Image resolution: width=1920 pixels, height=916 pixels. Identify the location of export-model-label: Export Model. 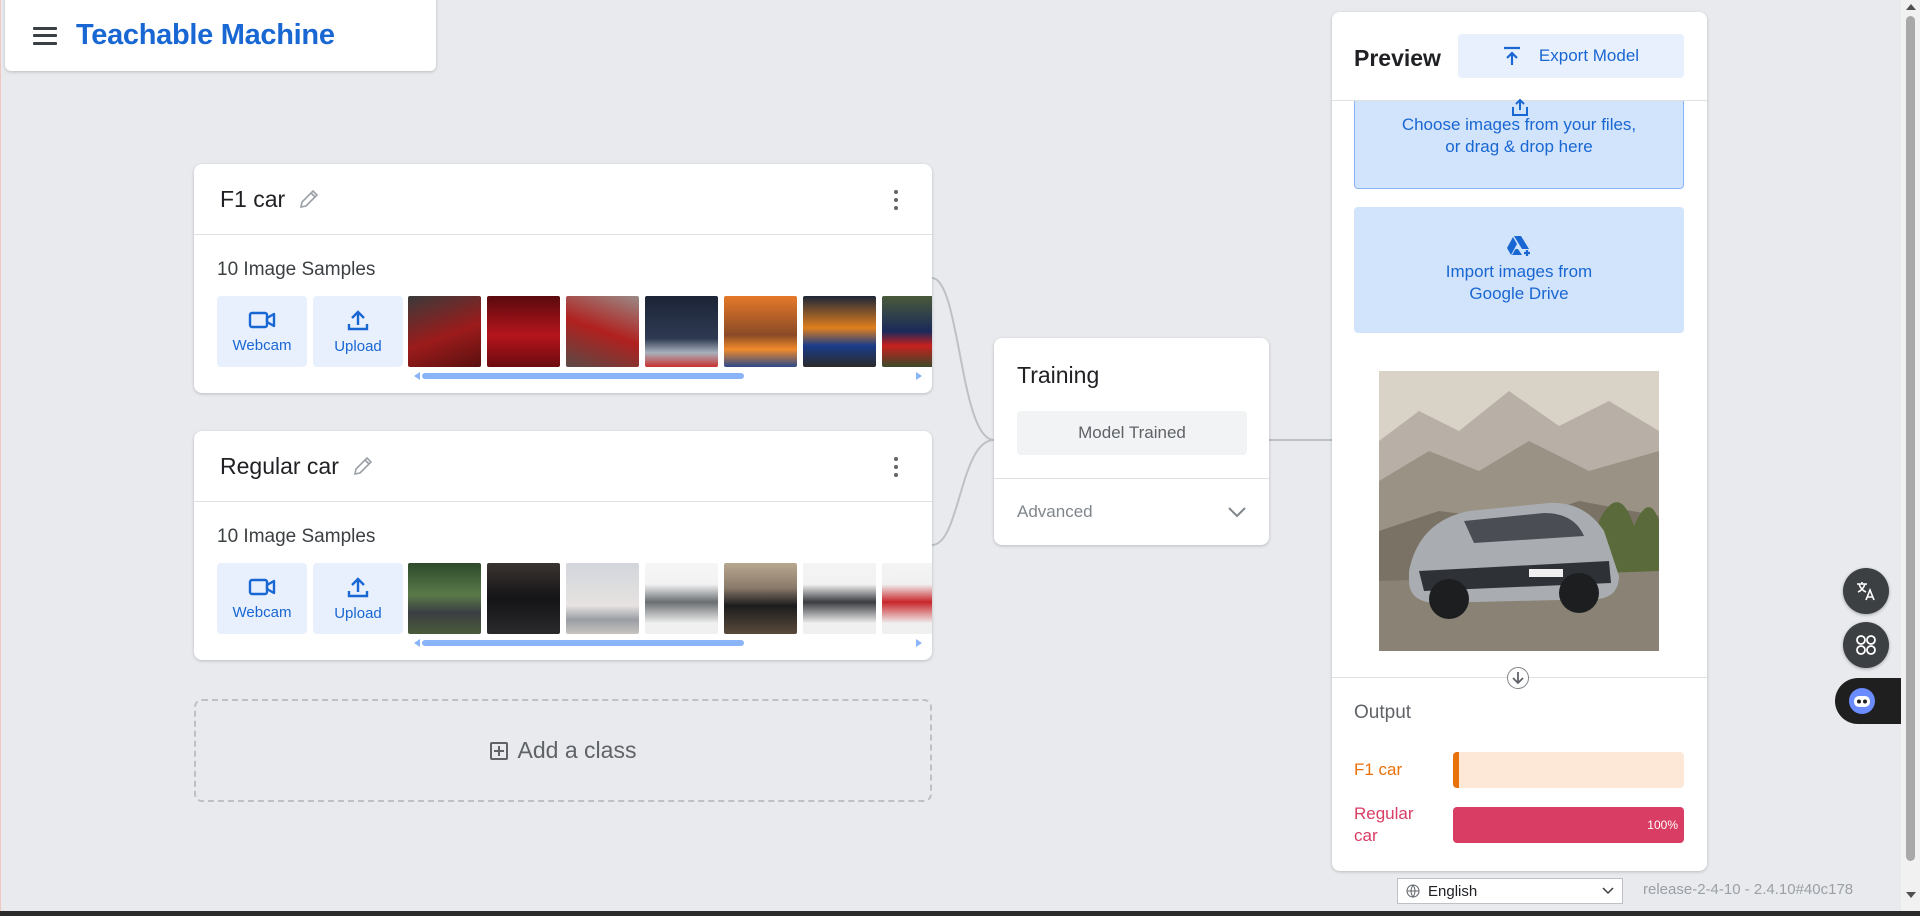
(1589, 55).